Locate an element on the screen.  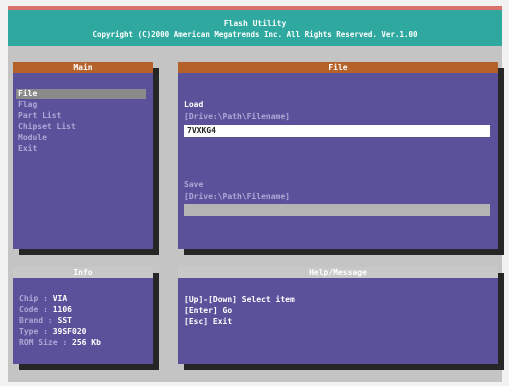
rom-size-value: 256 Kb is located at coordinates (86, 342).